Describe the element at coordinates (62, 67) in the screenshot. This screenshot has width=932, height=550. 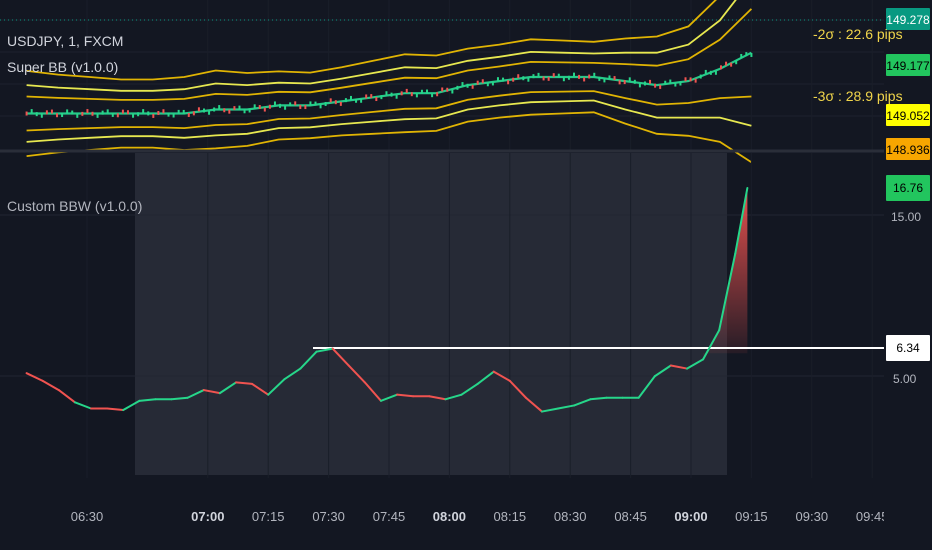
I see `super-bb-title: Super BB (v1.0.0)` at that location.